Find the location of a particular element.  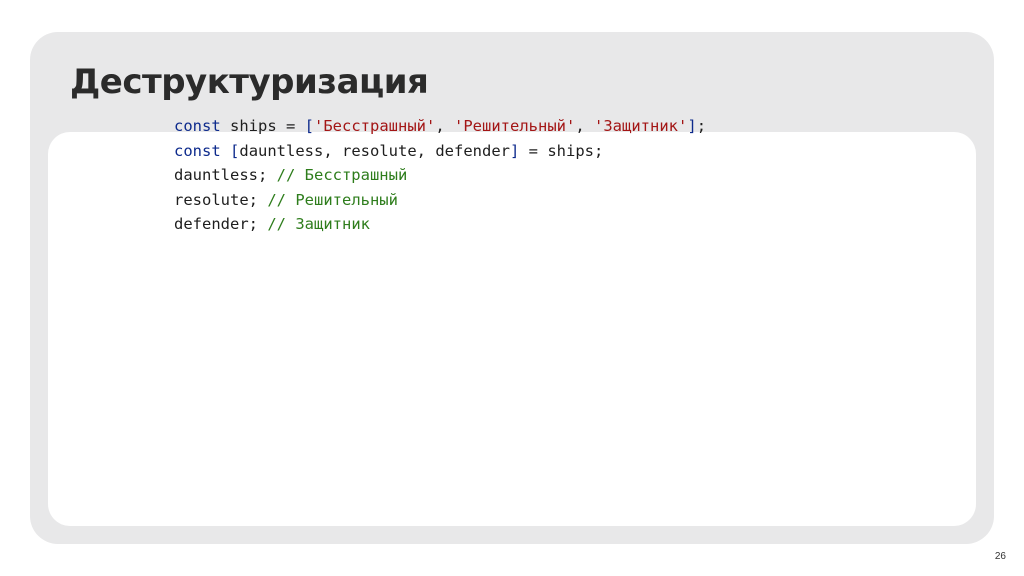

code-token: ; is located at coordinates (701, 126).